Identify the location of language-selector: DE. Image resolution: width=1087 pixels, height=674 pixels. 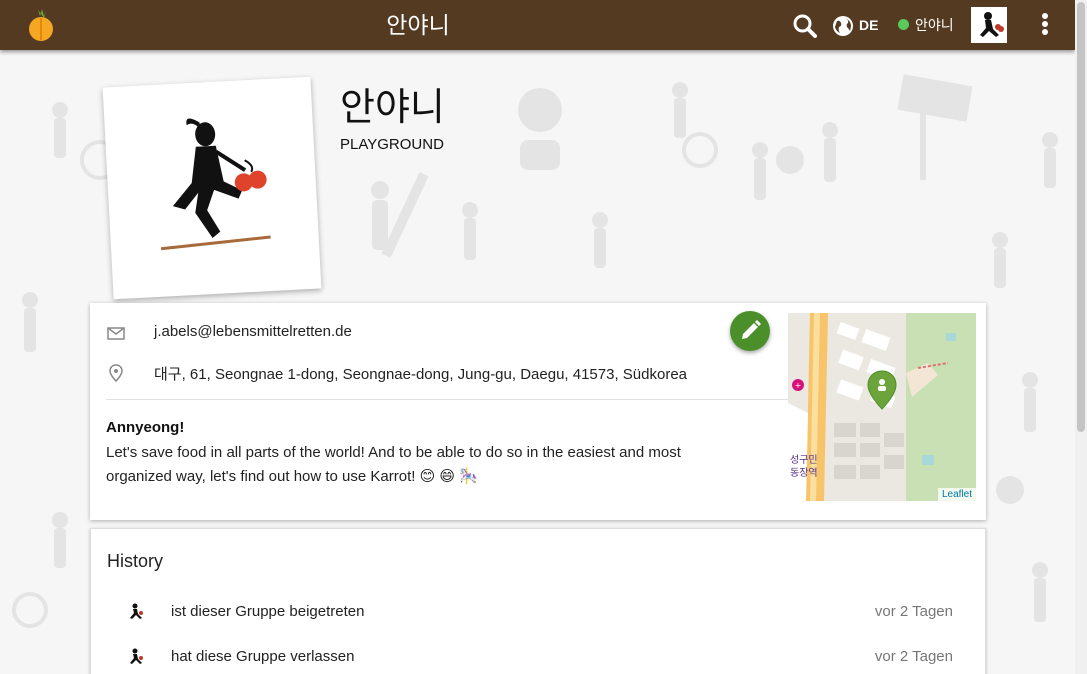
(868, 25).